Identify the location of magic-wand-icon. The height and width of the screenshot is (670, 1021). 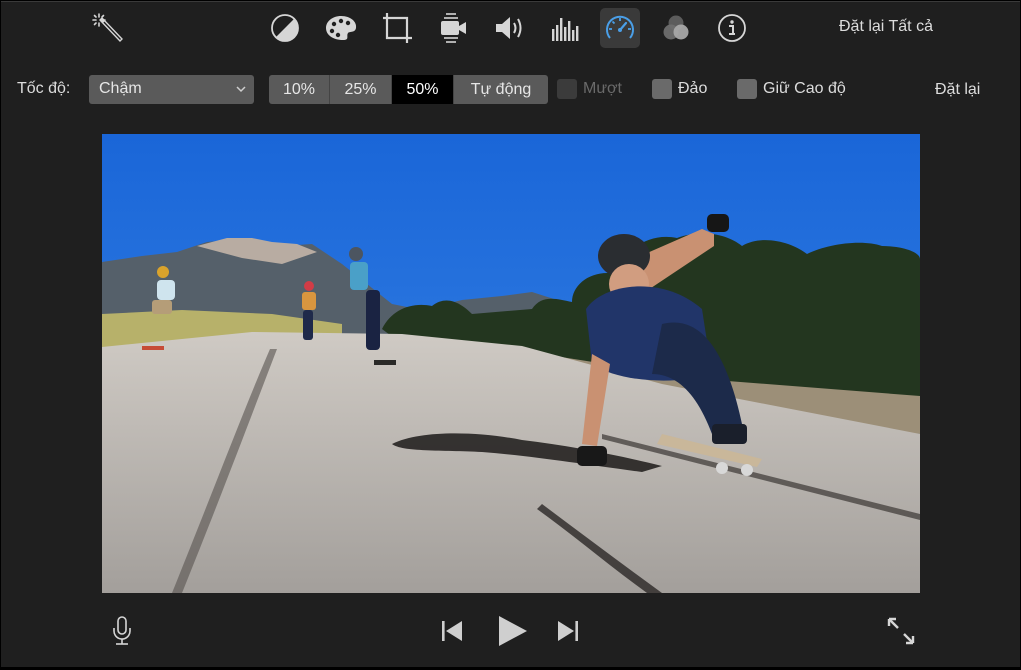
(108, 28).